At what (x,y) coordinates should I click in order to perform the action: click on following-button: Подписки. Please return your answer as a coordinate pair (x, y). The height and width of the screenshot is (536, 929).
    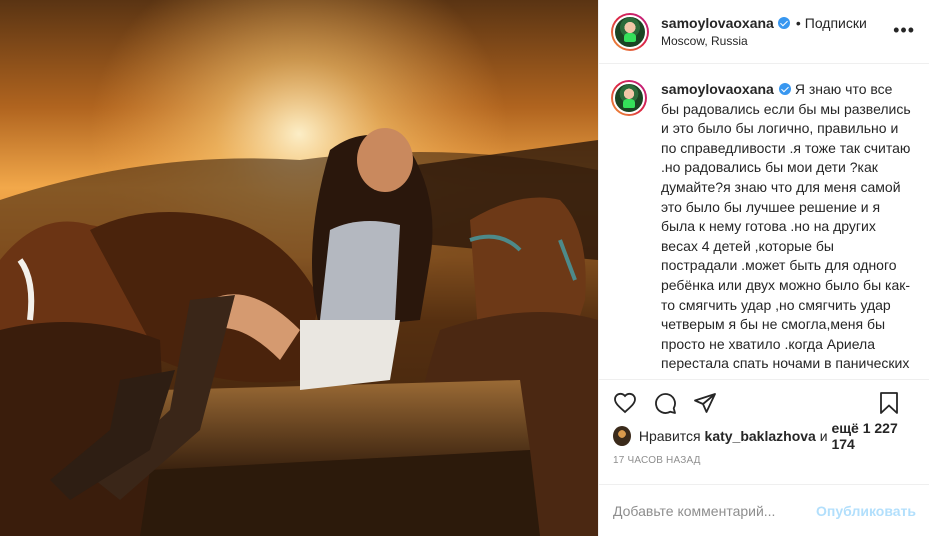
    Looking at the image, I should click on (836, 23).